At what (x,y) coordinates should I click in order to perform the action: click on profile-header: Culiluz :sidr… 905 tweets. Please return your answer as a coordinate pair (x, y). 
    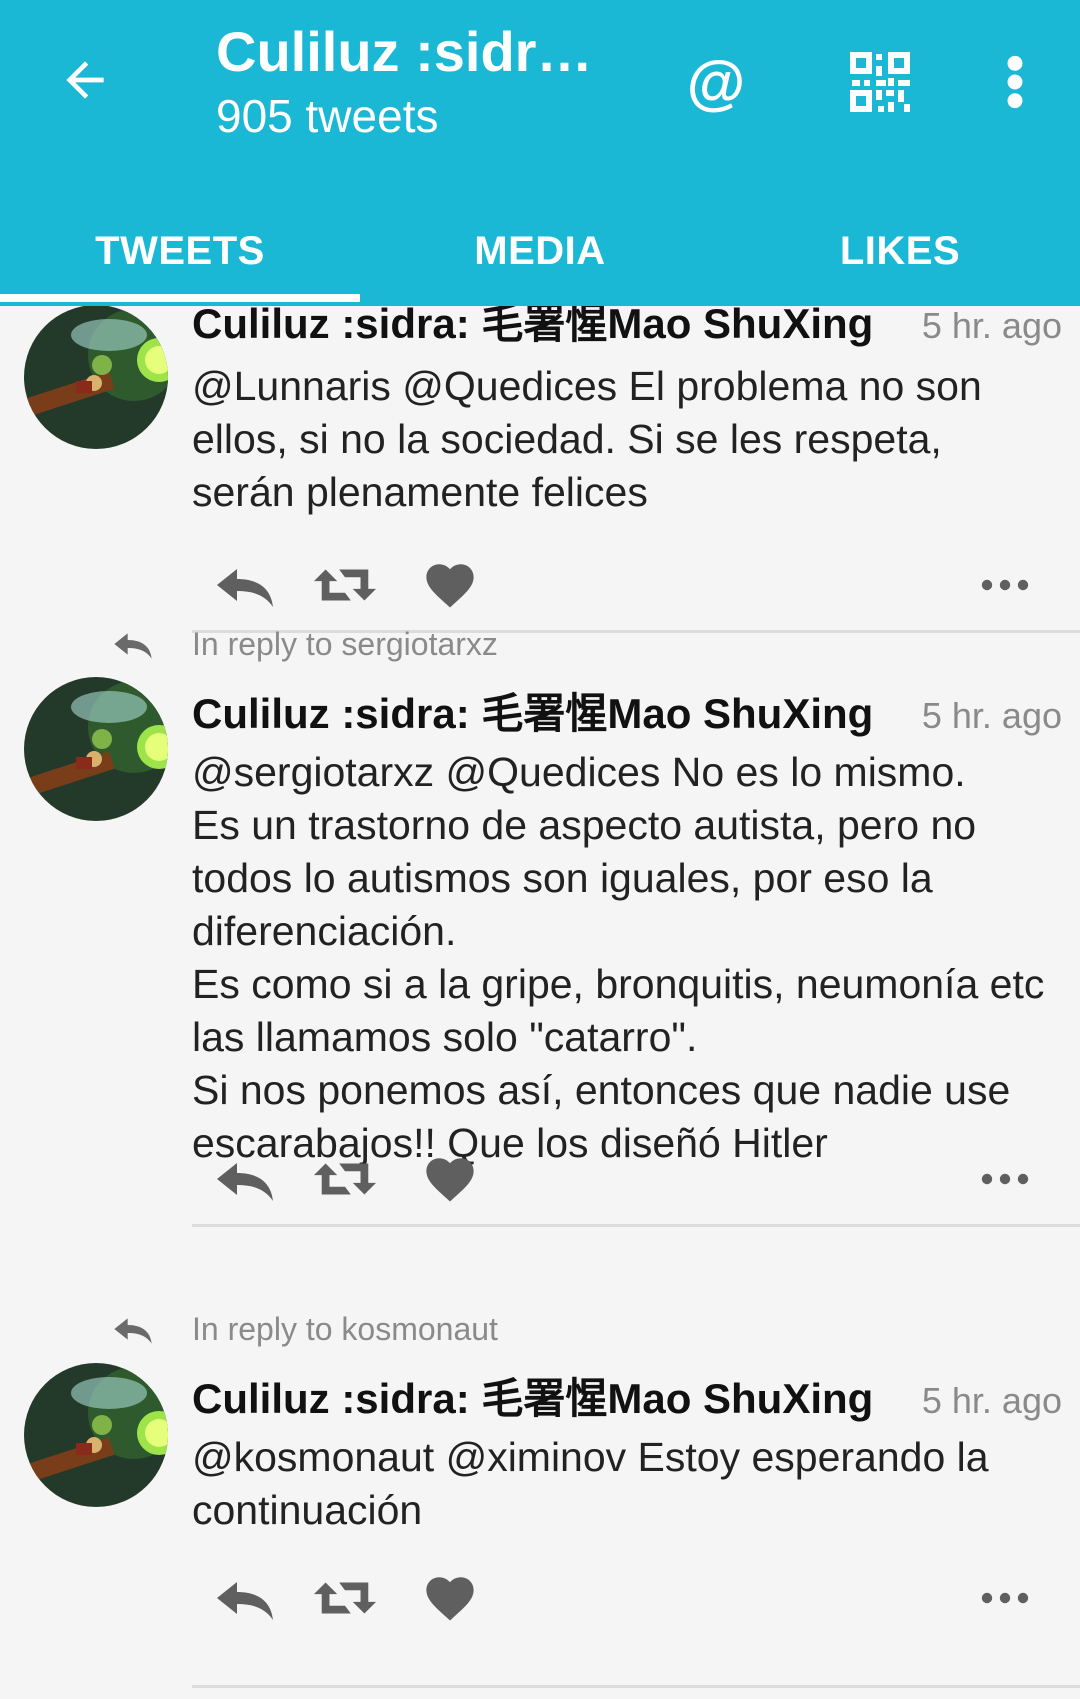
    Looking at the image, I should click on (406, 81).